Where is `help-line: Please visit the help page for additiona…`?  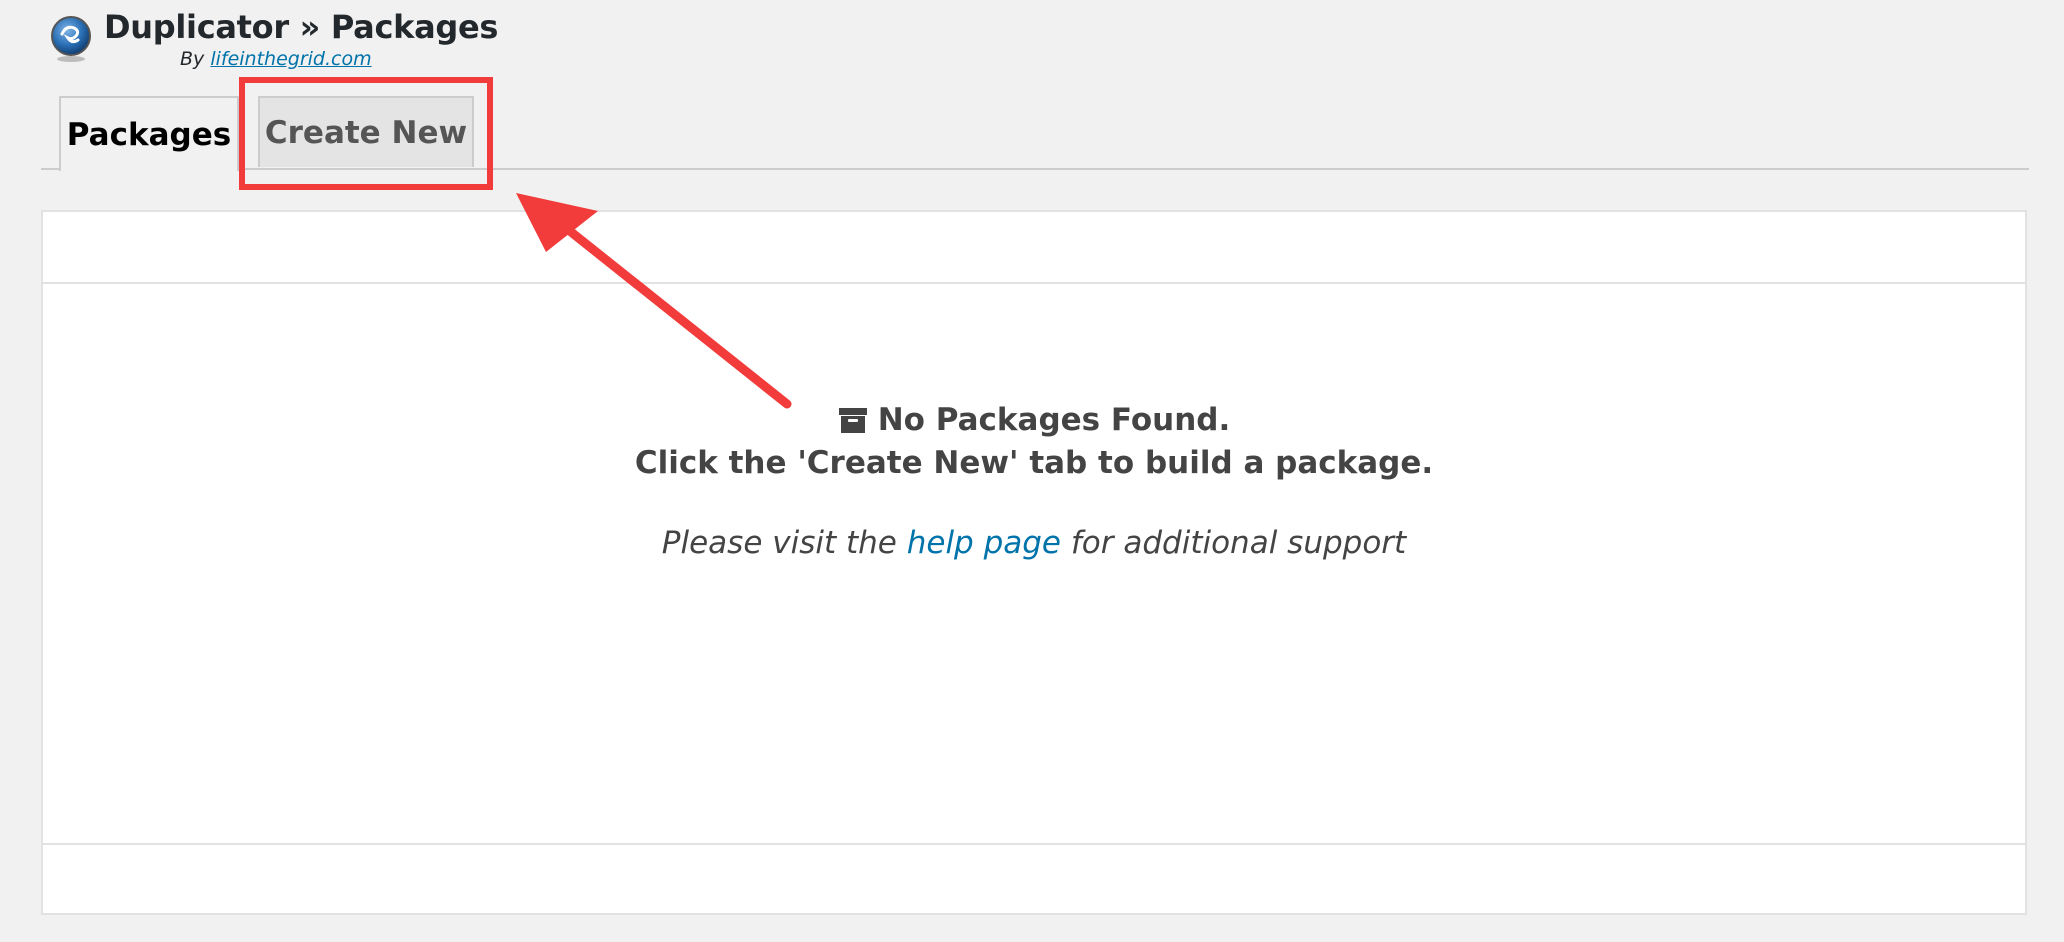 help-line: Please visit the help page for additiona… is located at coordinates (1034, 543).